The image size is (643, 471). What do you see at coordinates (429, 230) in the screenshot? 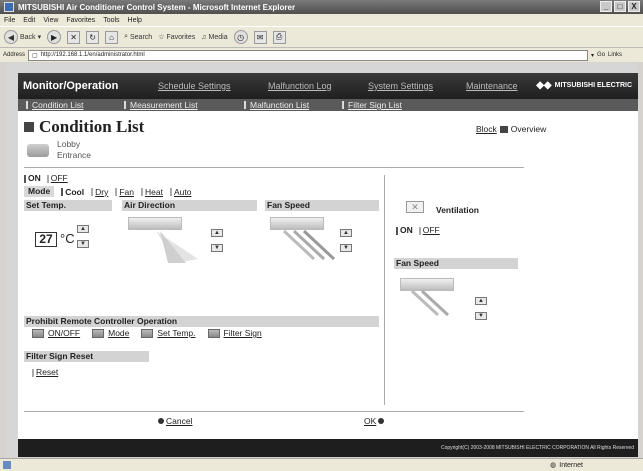
I see `vent-off-option: OFF` at bounding box center [429, 230].